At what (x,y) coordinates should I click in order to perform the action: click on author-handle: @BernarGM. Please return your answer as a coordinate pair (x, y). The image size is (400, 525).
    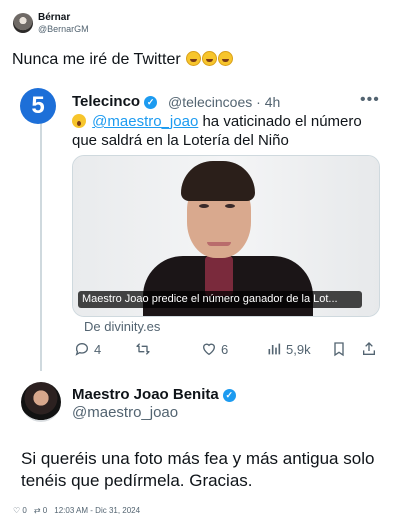
    Looking at the image, I should click on (63, 29).